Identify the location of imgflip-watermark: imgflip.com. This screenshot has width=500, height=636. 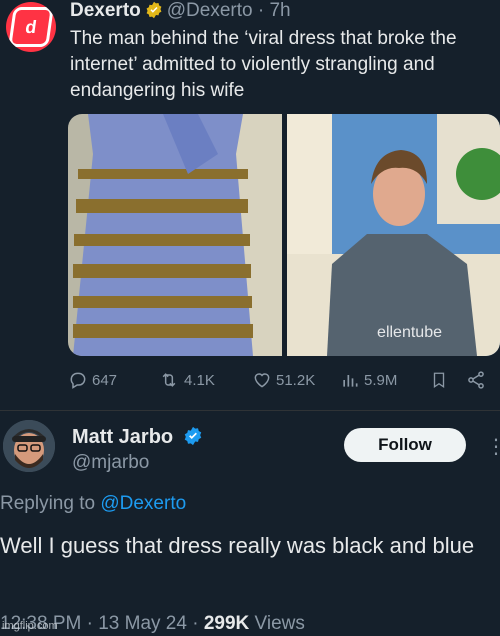
(30, 626).